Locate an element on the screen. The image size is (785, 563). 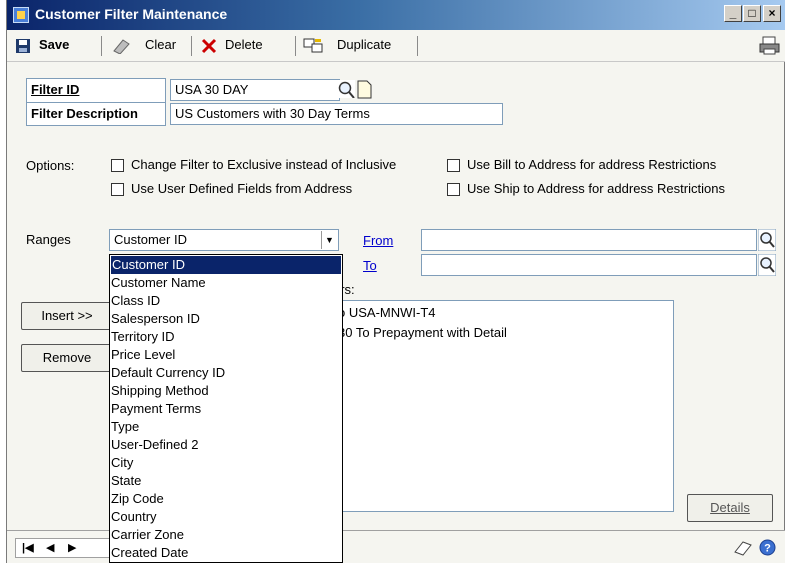
new-document-icon is located at coordinates (364, 89).